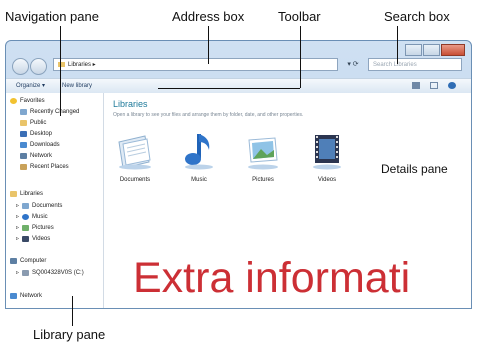 Image resolution: width=478 pixels, height=343 pixels. Describe the element at coordinates (417, 16) in the screenshot. I see `search-box-callout: Search box` at that location.